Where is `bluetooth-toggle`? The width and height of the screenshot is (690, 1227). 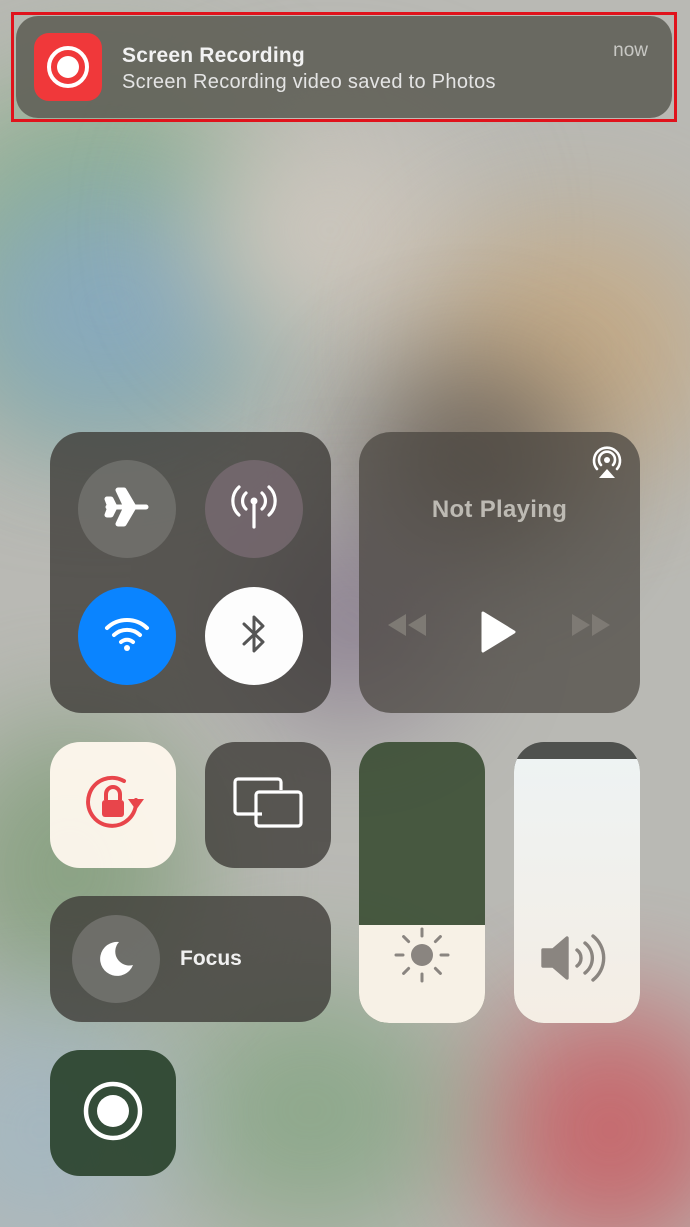 bluetooth-toggle is located at coordinates (254, 636).